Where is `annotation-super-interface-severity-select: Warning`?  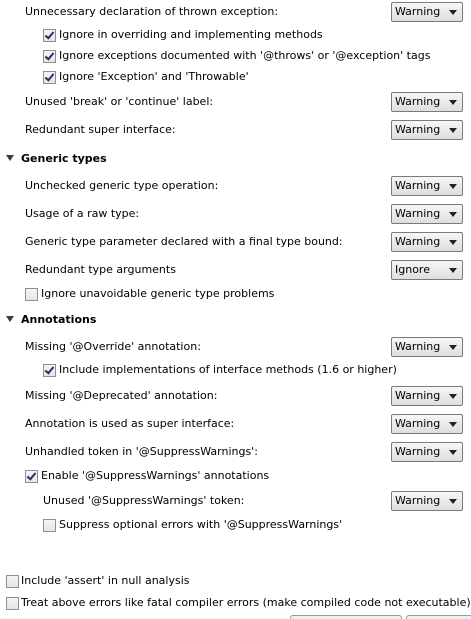 annotation-super-interface-severity-select: Warning is located at coordinates (427, 424).